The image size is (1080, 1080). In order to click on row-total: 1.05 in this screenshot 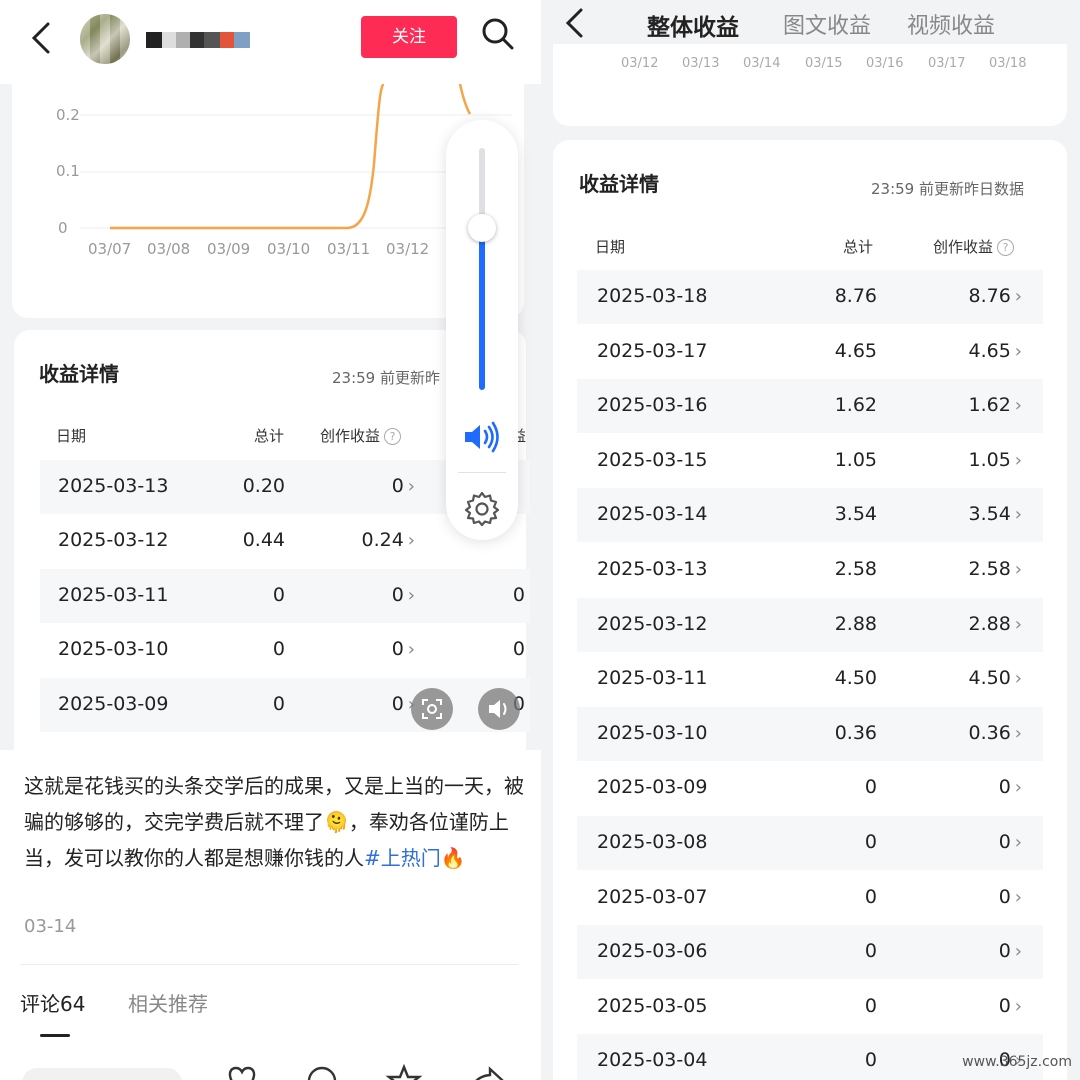, I will do `click(855, 459)`.